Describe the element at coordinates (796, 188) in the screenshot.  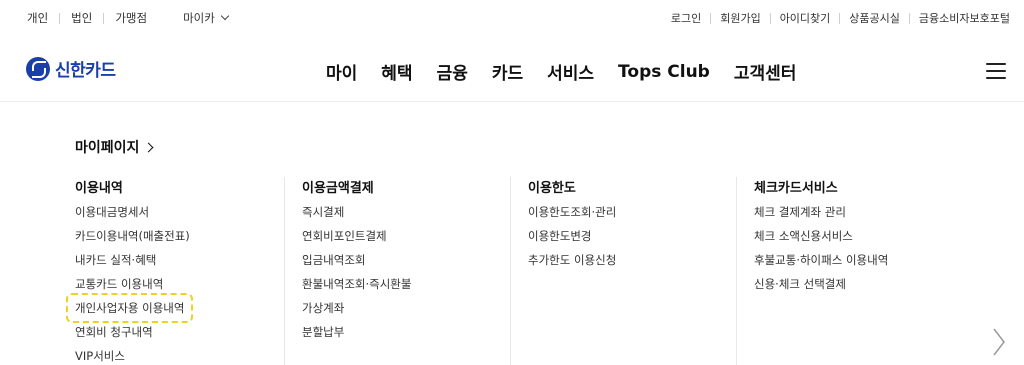
I see `column-title: 체크카드서비스` at that location.